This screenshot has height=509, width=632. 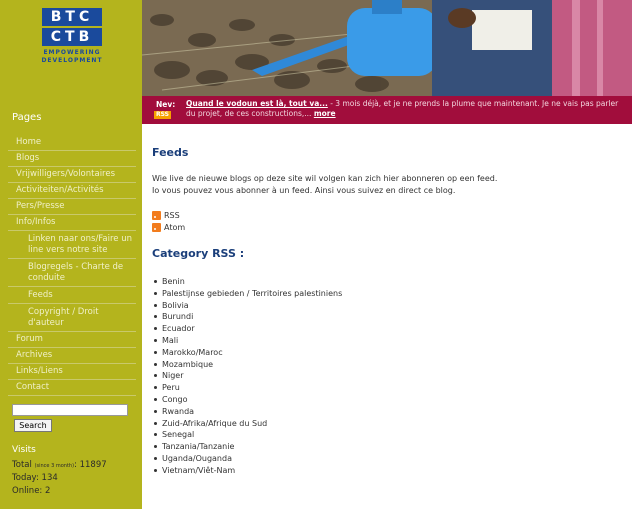 I want to click on category-item: Zuid-Afrika/Afrique du Sud, so click(x=387, y=424).